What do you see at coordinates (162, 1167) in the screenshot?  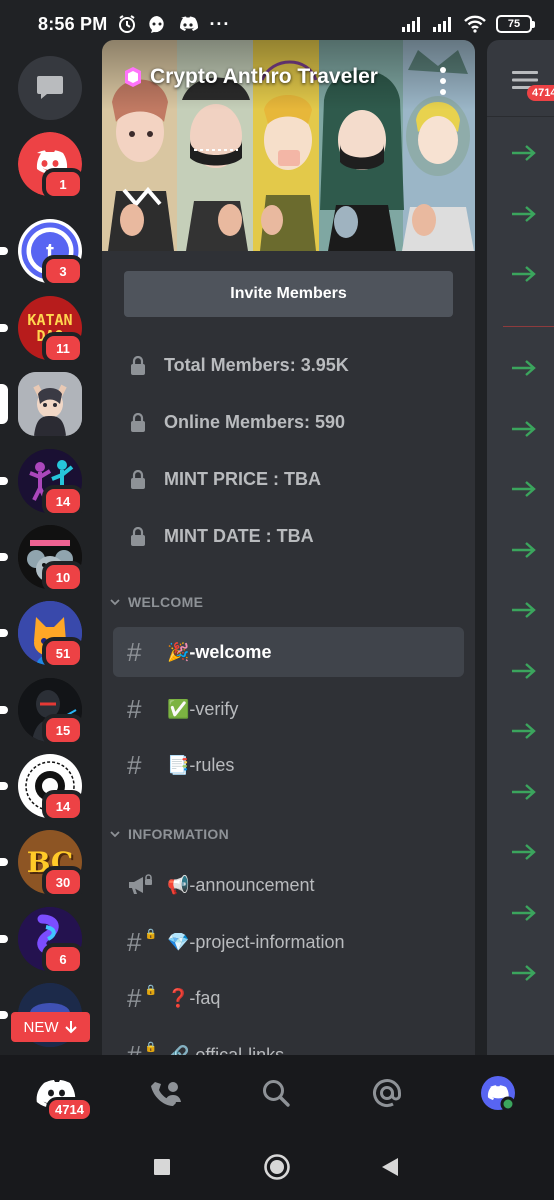 I see `recent-apps-button` at bounding box center [162, 1167].